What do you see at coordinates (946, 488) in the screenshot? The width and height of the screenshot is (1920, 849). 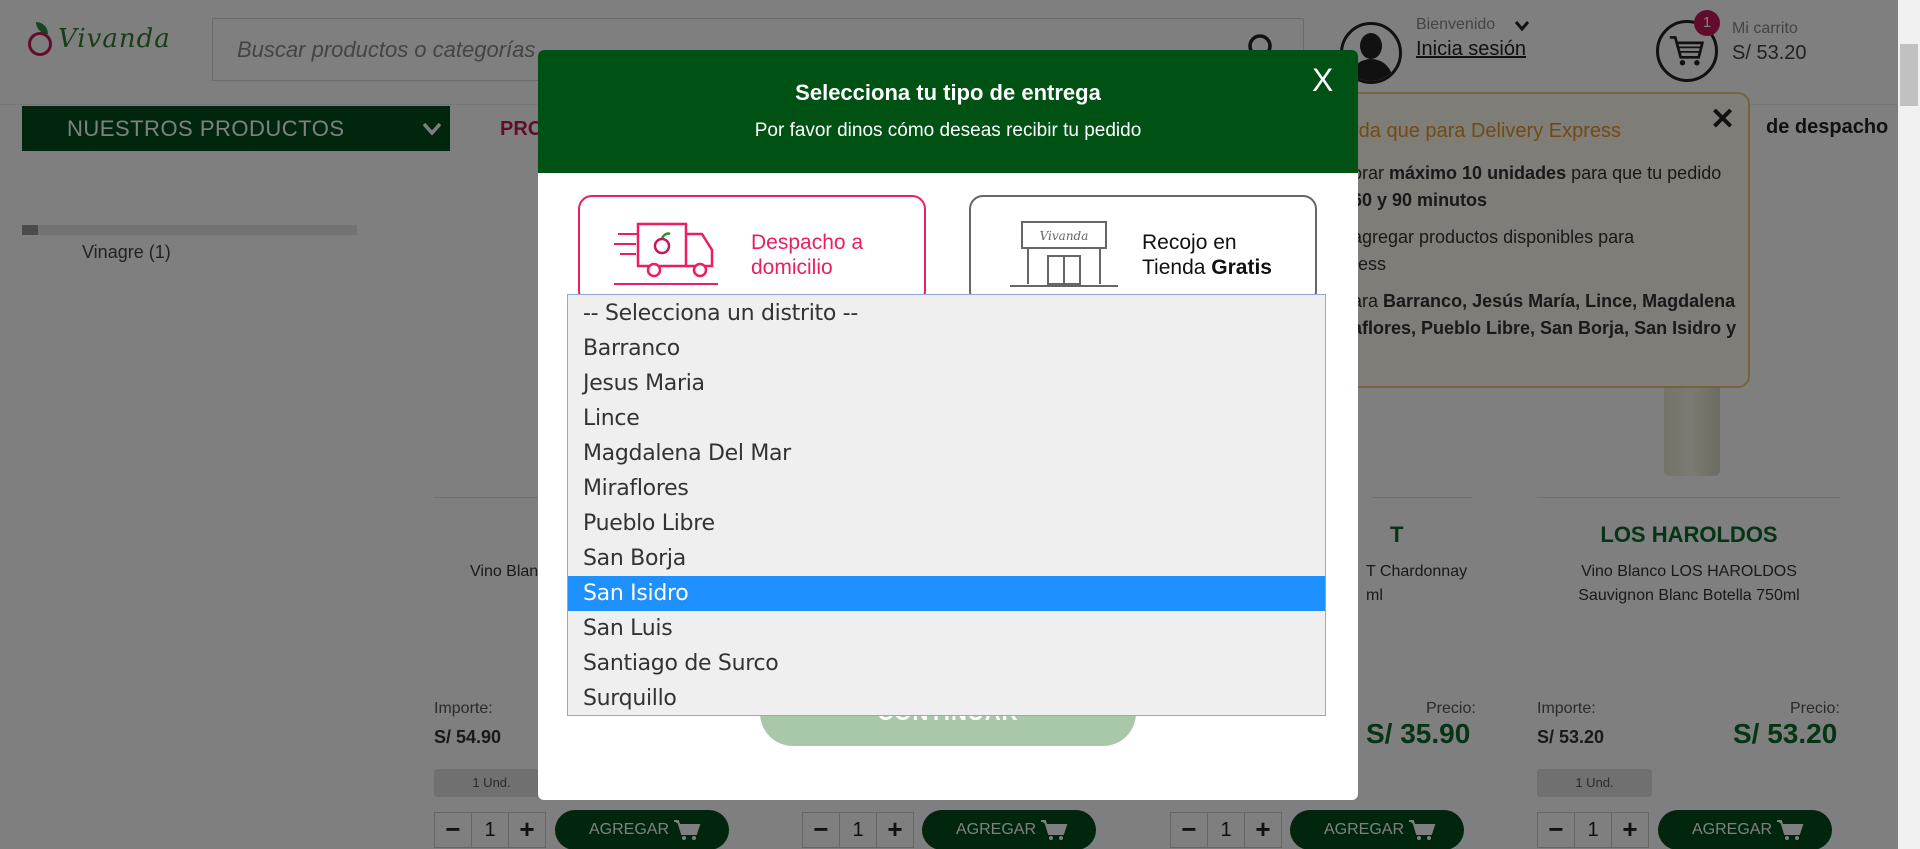 I see `district-option: Miraflores` at bounding box center [946, 488].